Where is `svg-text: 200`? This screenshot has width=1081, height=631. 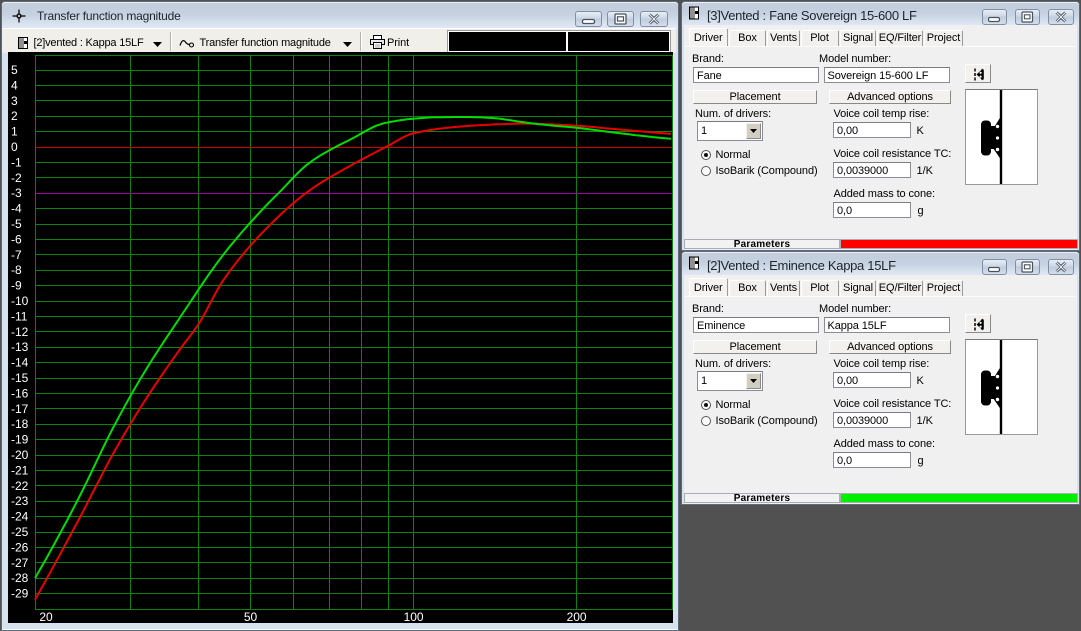 svg-text: 200 is located at coordinates (577, 616).